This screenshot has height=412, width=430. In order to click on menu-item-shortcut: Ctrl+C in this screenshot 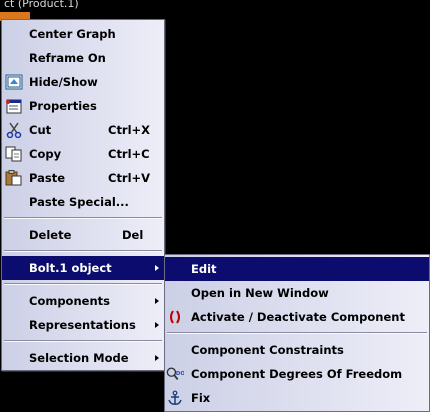, I will do `click(129, 154)`.